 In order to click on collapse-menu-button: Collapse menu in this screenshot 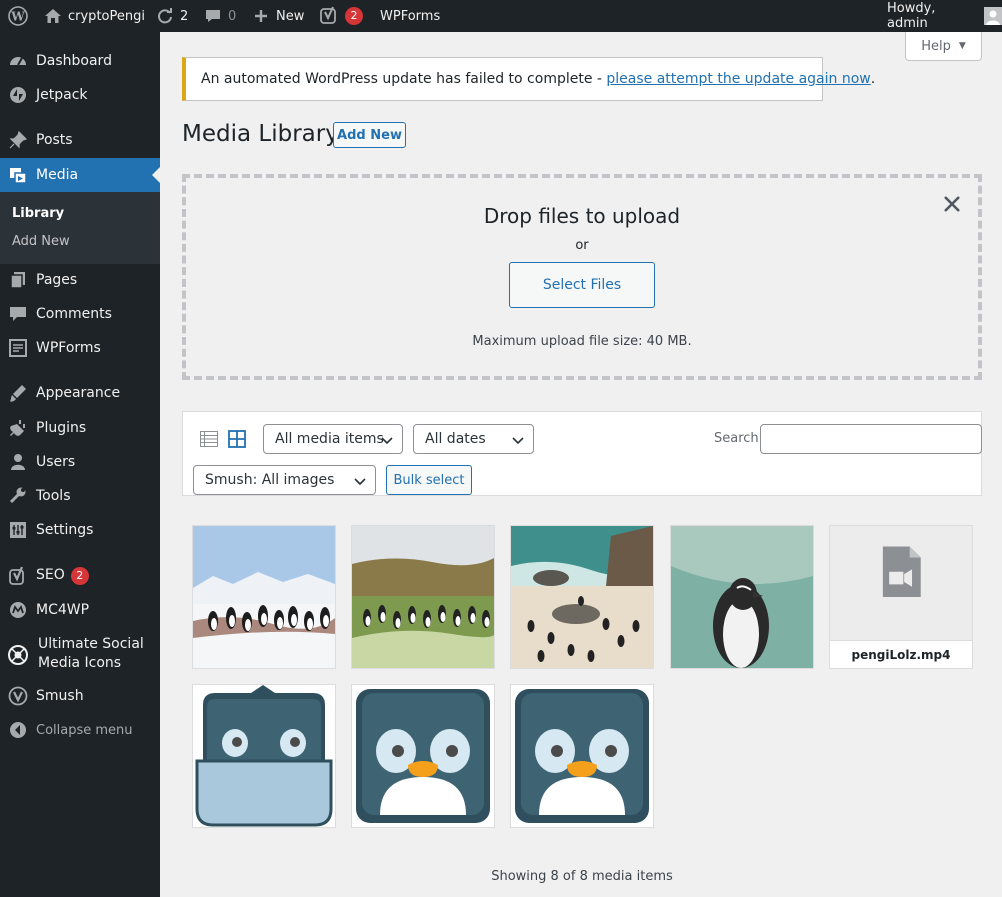, I will do `click(80, 730)`.